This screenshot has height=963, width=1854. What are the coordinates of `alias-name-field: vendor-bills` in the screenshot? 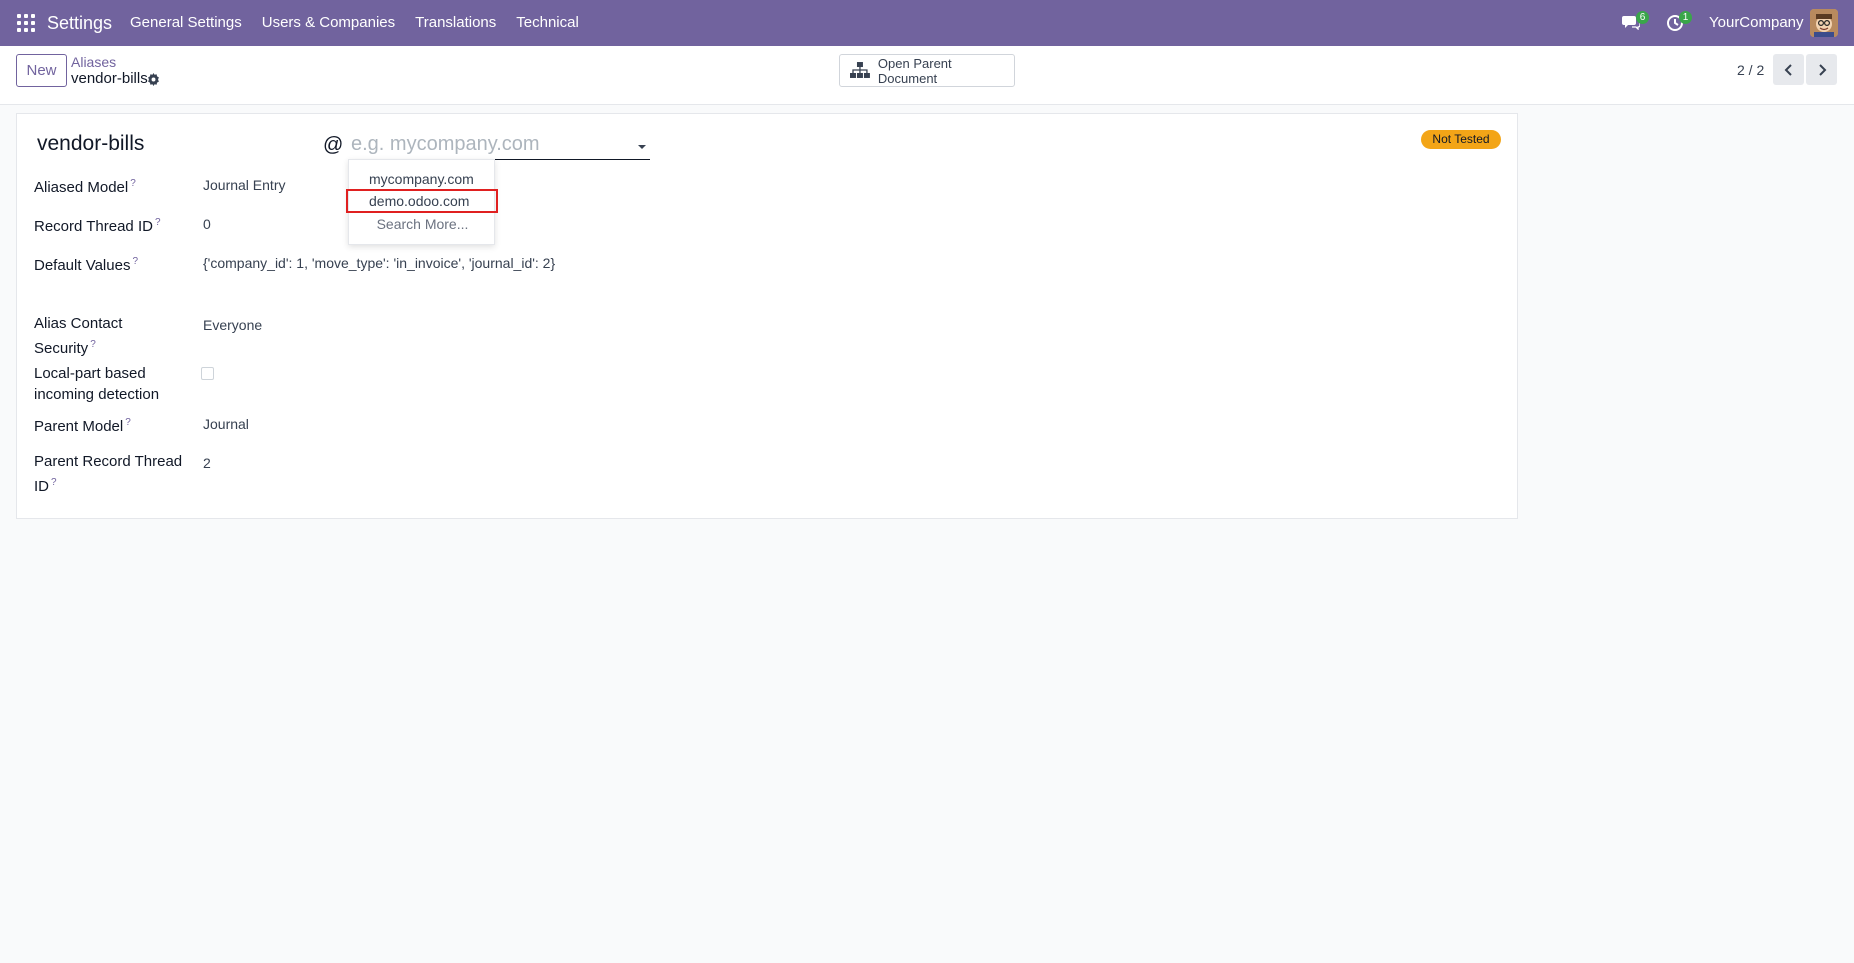 It's located at (90, 144).